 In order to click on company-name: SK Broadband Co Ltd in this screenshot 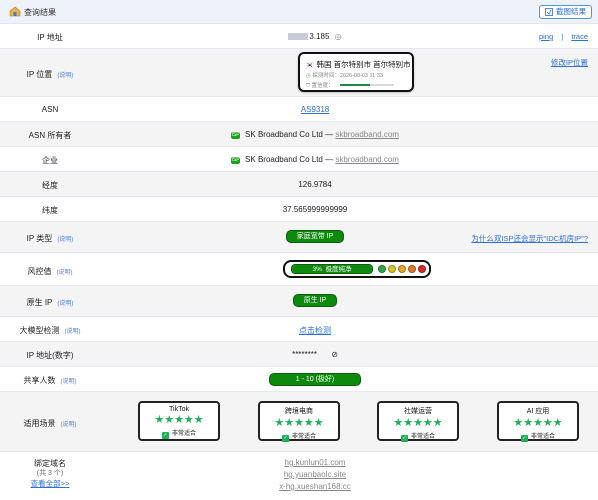, I will do `click(284, 159)`.